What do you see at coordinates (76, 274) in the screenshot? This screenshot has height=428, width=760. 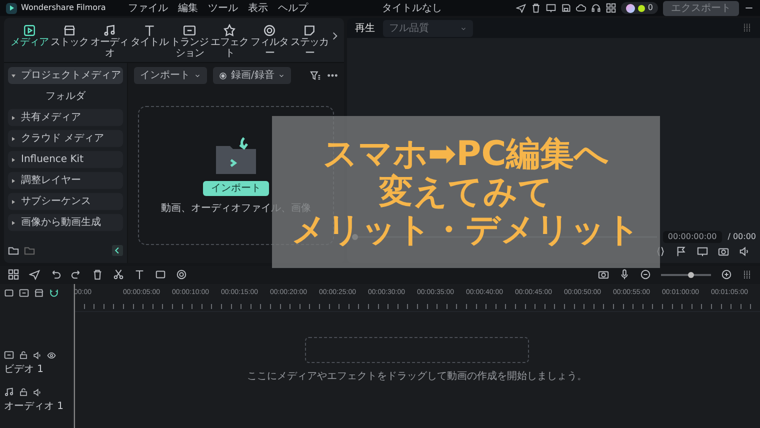 I see `redo-icon` at bounding box center [76, 274].